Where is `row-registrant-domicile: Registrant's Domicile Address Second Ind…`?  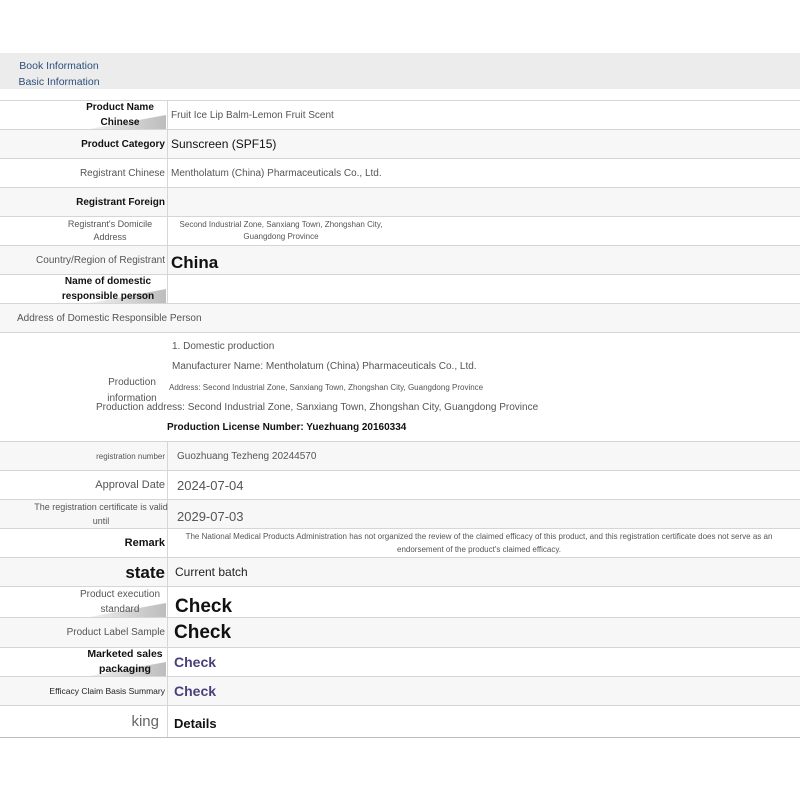
row-registrant-domicile: Registrant's Domicile Address Second Ind… is located at coordinates (400, 231).